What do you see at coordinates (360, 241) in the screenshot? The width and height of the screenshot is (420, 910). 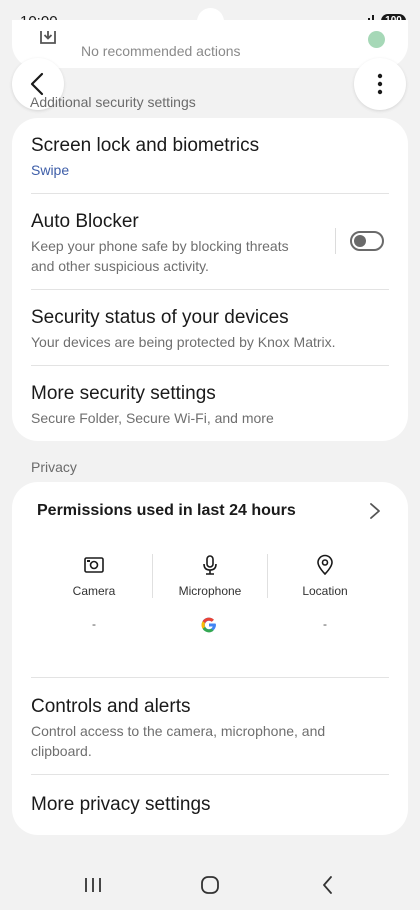 I see `toggle-knob` at bounding box center [360, 241].